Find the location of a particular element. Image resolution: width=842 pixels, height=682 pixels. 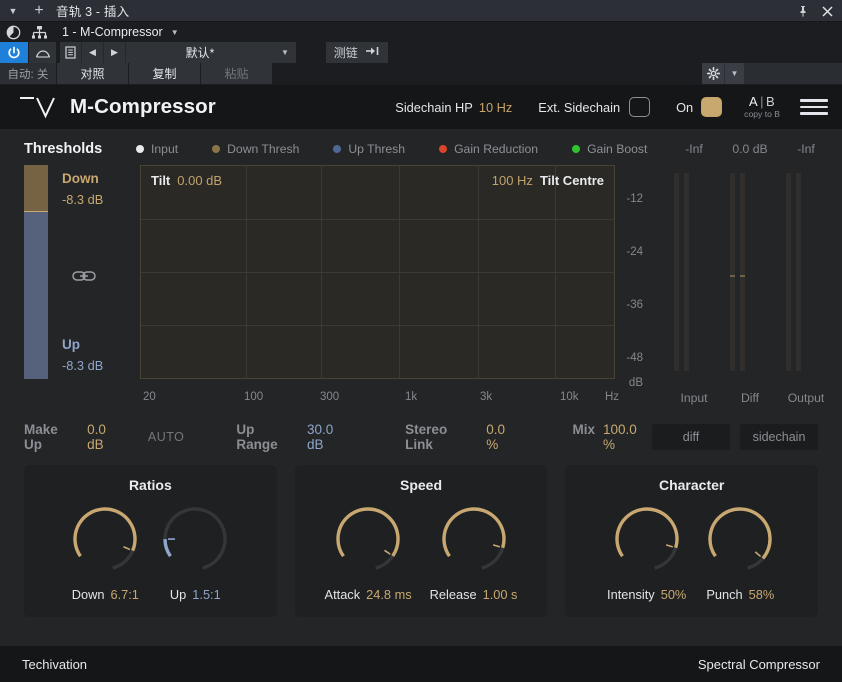

prev-preset-button: ◀ is located at coordinates (93, 52).